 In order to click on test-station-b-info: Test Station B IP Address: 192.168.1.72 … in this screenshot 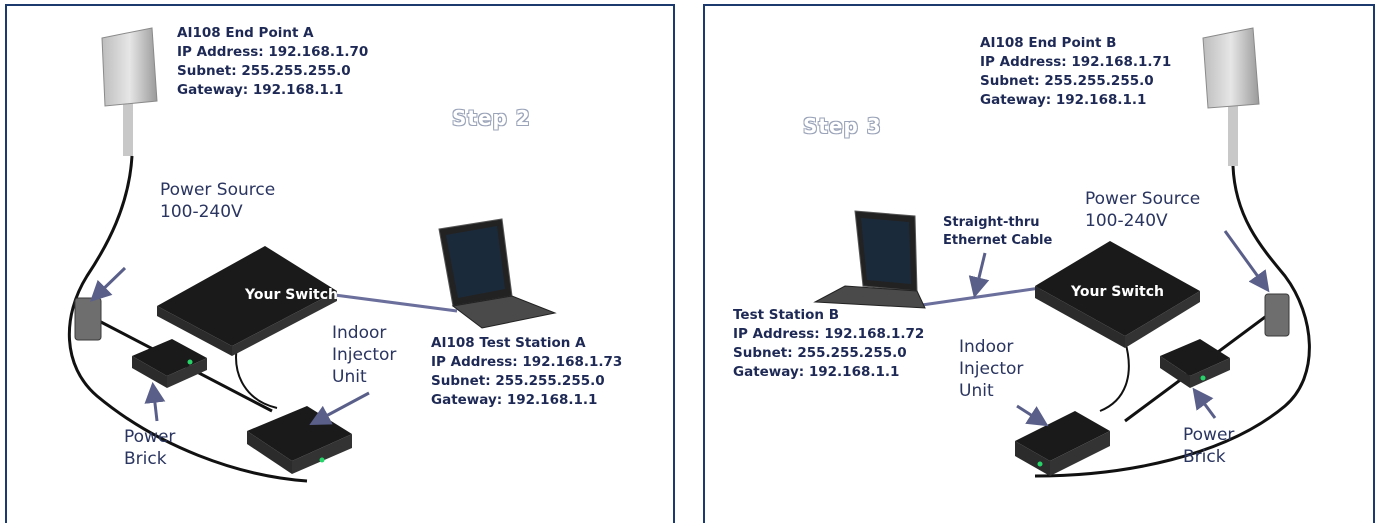, I will do `click(828, 344)`.